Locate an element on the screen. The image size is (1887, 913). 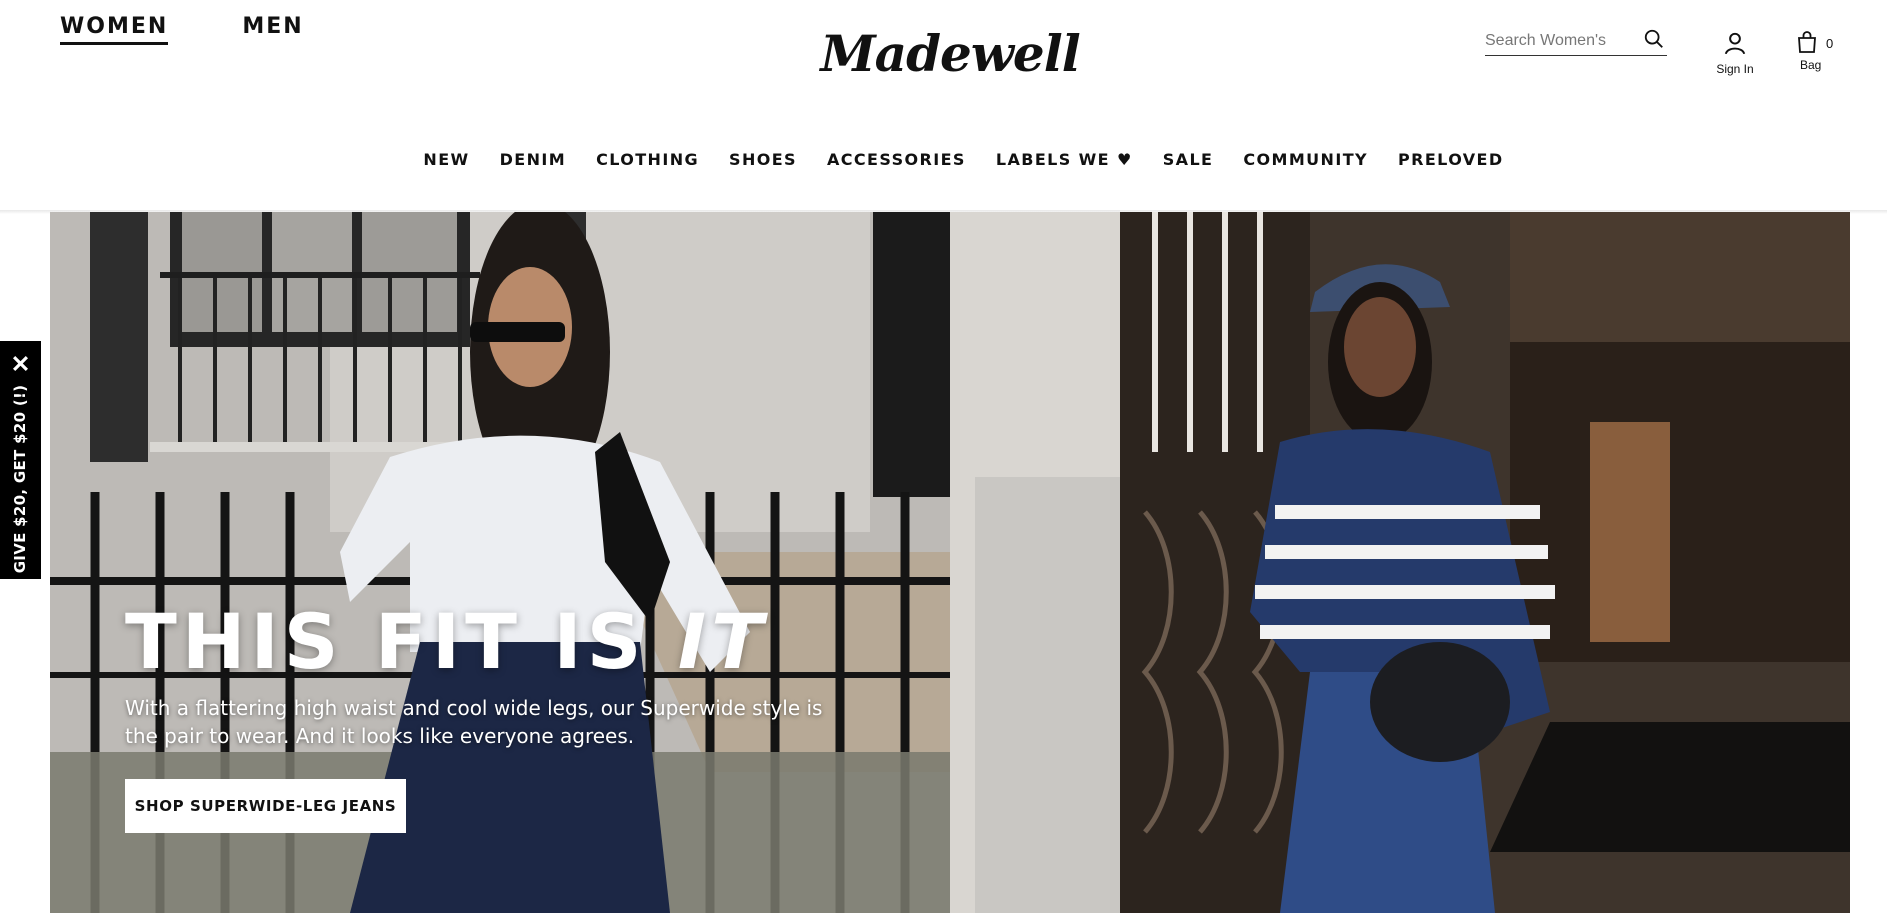
tab-women: WOMEN is located at coordinates (114, 29).